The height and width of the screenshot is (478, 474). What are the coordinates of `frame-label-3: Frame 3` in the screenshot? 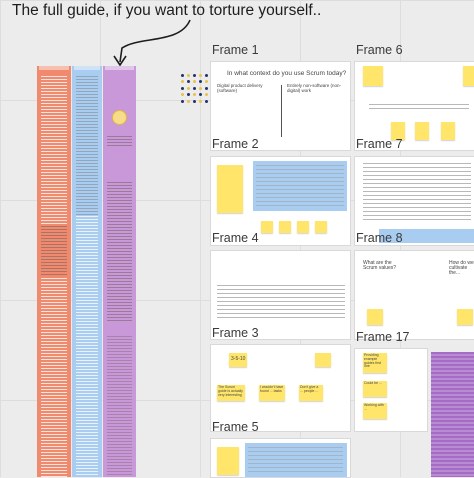 It's located at (235, 333).